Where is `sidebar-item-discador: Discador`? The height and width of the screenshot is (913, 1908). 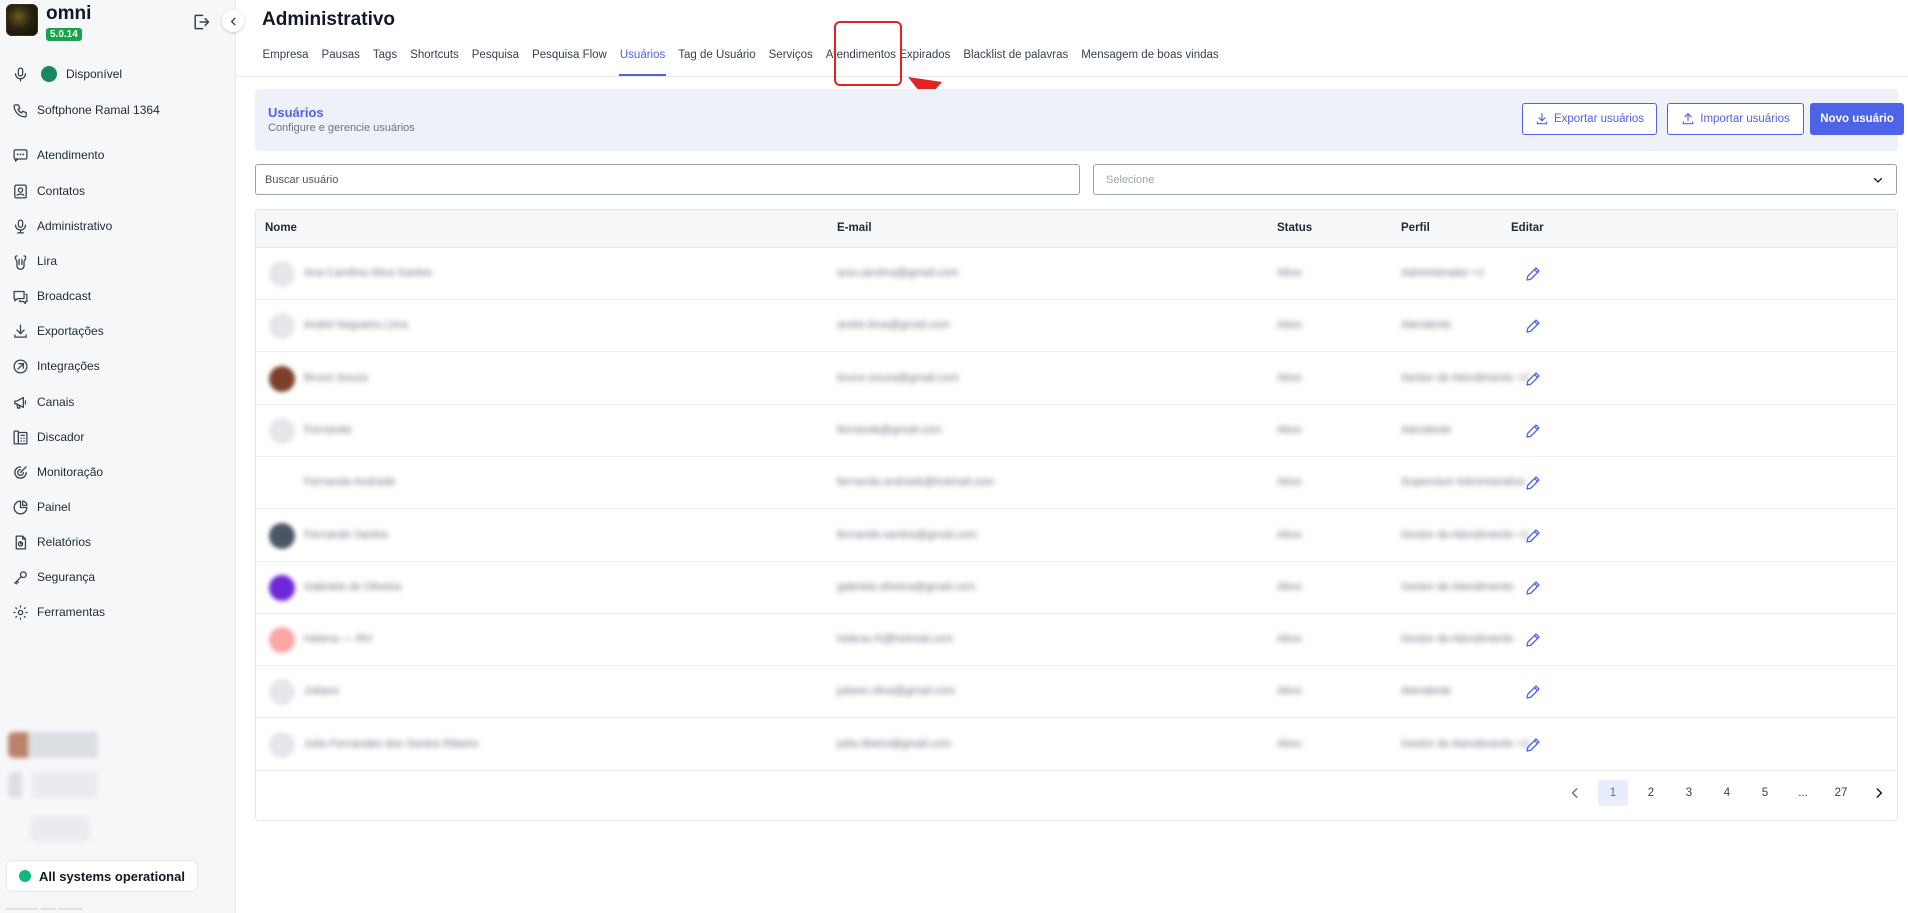 sidebar-item-discador: Discador is located at coordinates (117, 437).